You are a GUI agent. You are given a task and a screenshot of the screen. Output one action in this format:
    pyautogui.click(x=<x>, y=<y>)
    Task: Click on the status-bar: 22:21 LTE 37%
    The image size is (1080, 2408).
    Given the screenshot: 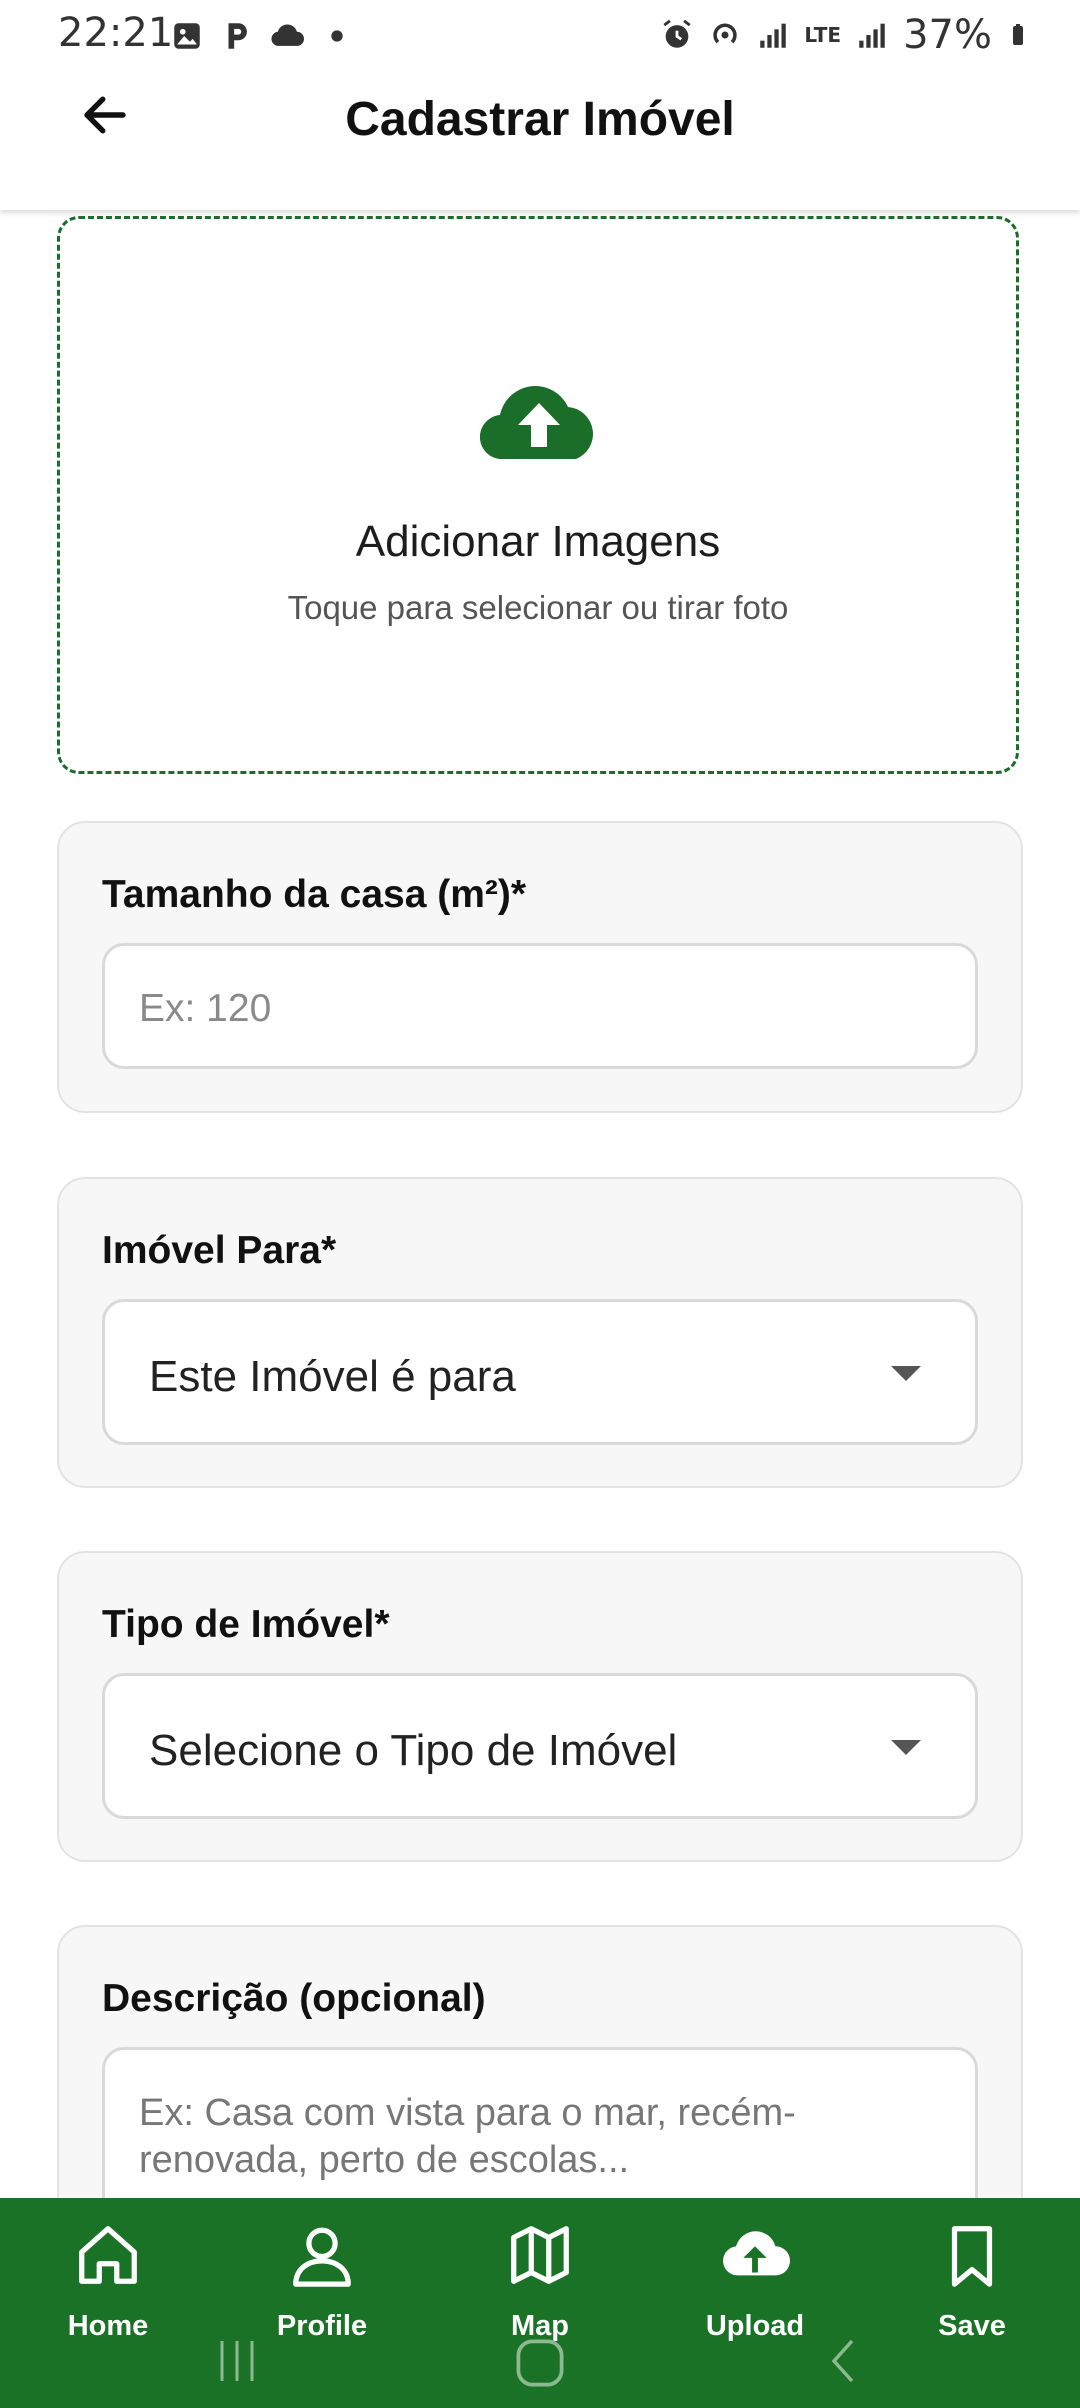 What is the action you would take?
    pyautogui.click(x=540, y=35)
    